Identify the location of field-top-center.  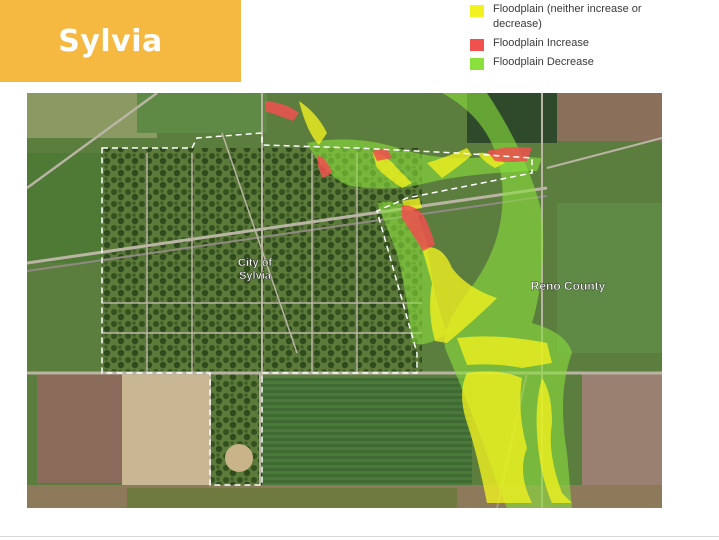
(202, 113).